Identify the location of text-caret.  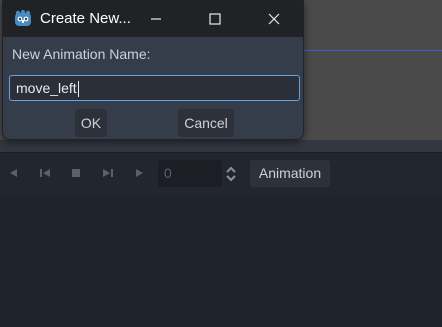
(78, 89).